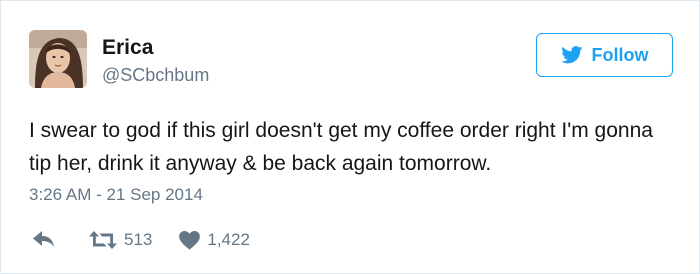  I want to click on retweet-count: 513, so click(138, 239).